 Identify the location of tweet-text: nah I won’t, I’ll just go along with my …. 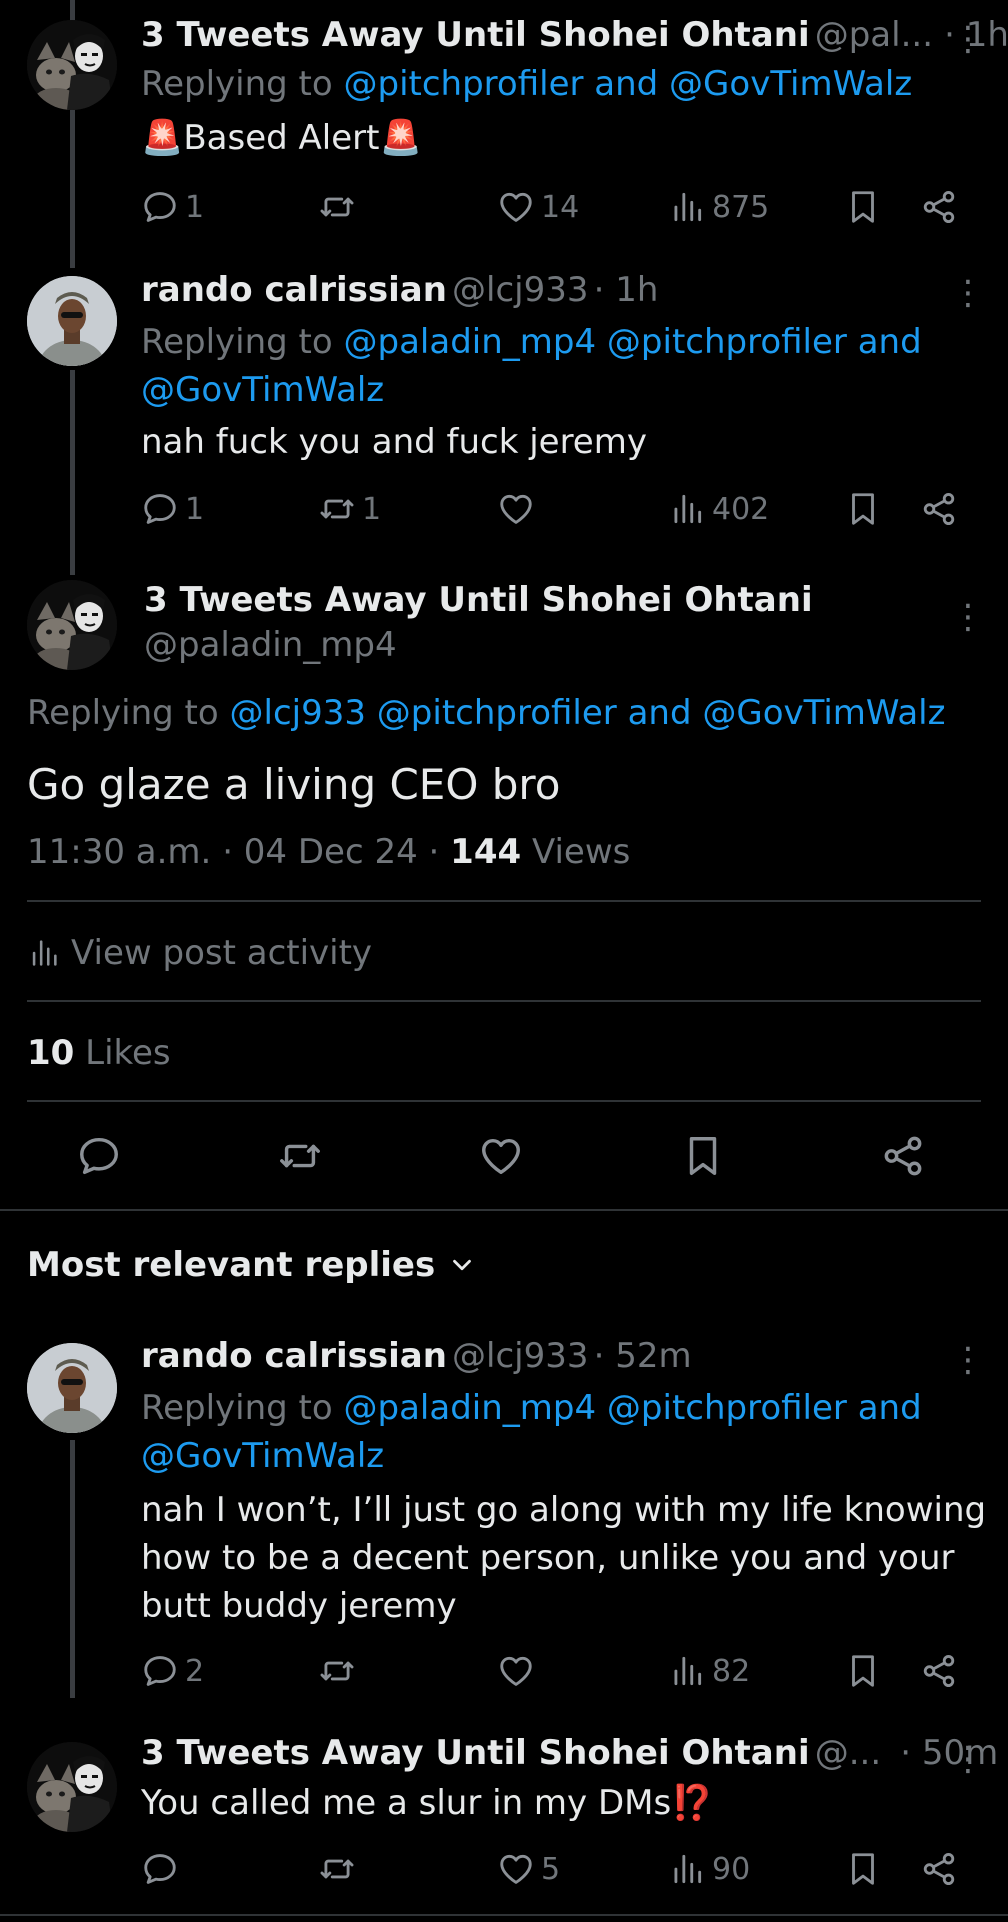
(563, 1558).